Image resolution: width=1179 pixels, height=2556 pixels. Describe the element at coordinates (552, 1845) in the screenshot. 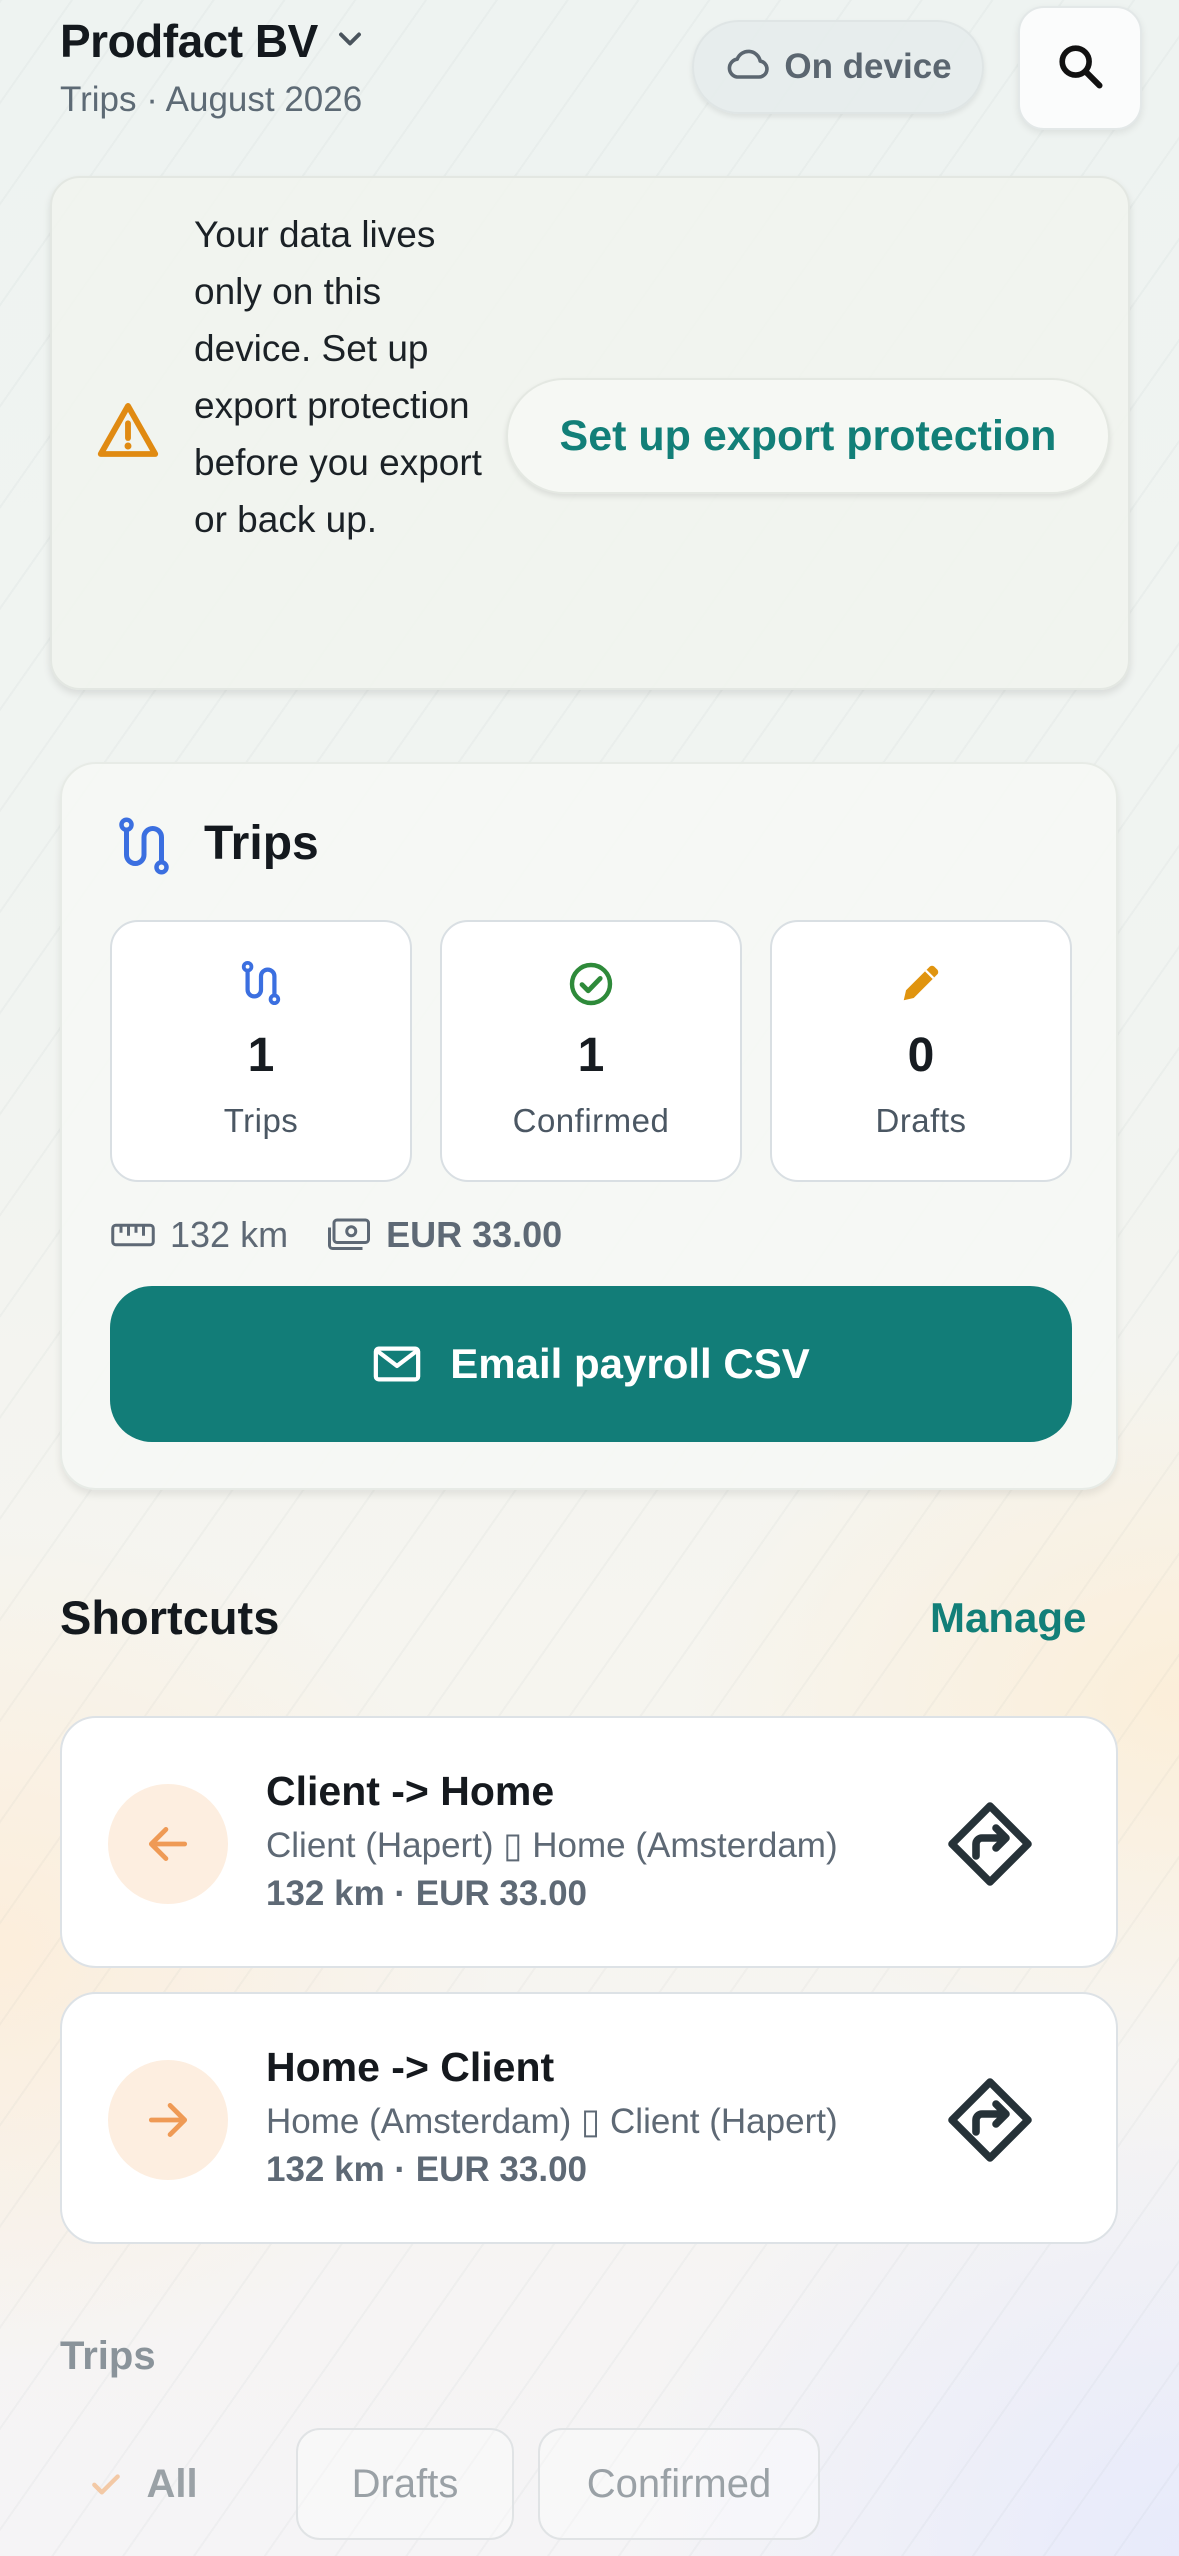

I see `shortcut-route: Client (Hapert) ▯ Home (Amsterdam)` at that location.